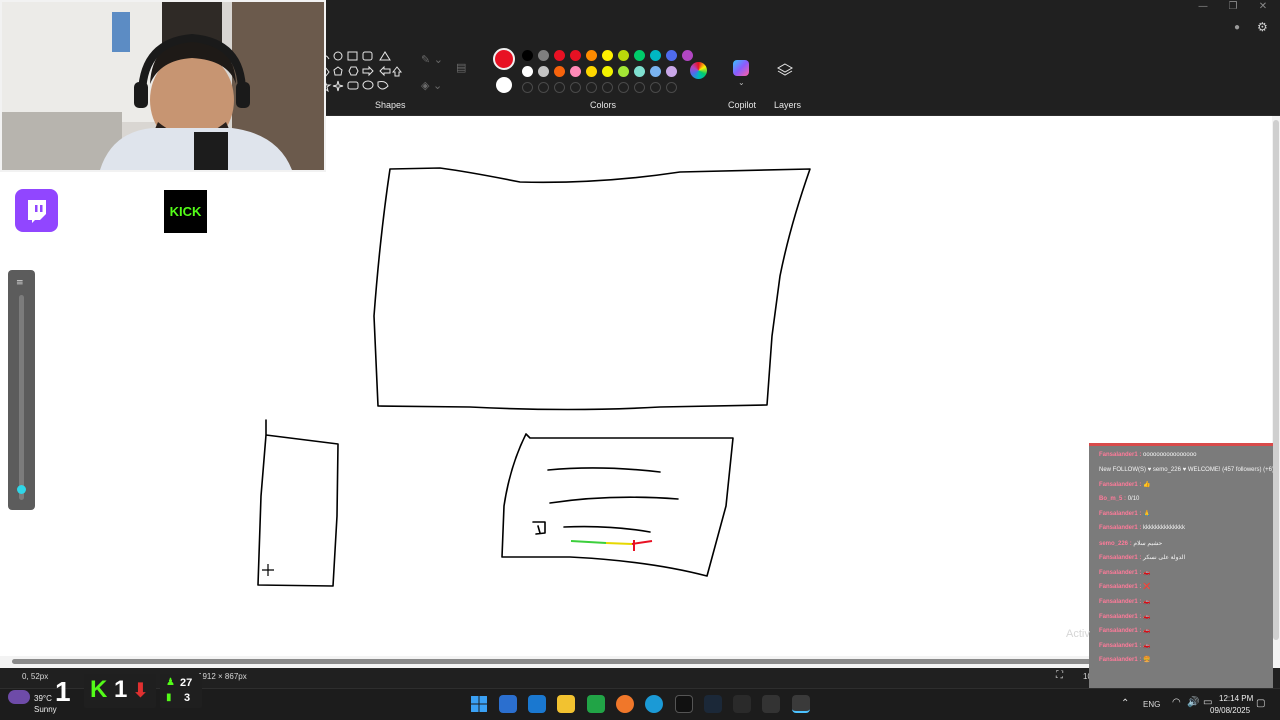 This screenshot has width=1280, height=720. I want to click on weather-widget: 39°C Sunny, so click(33, 704).